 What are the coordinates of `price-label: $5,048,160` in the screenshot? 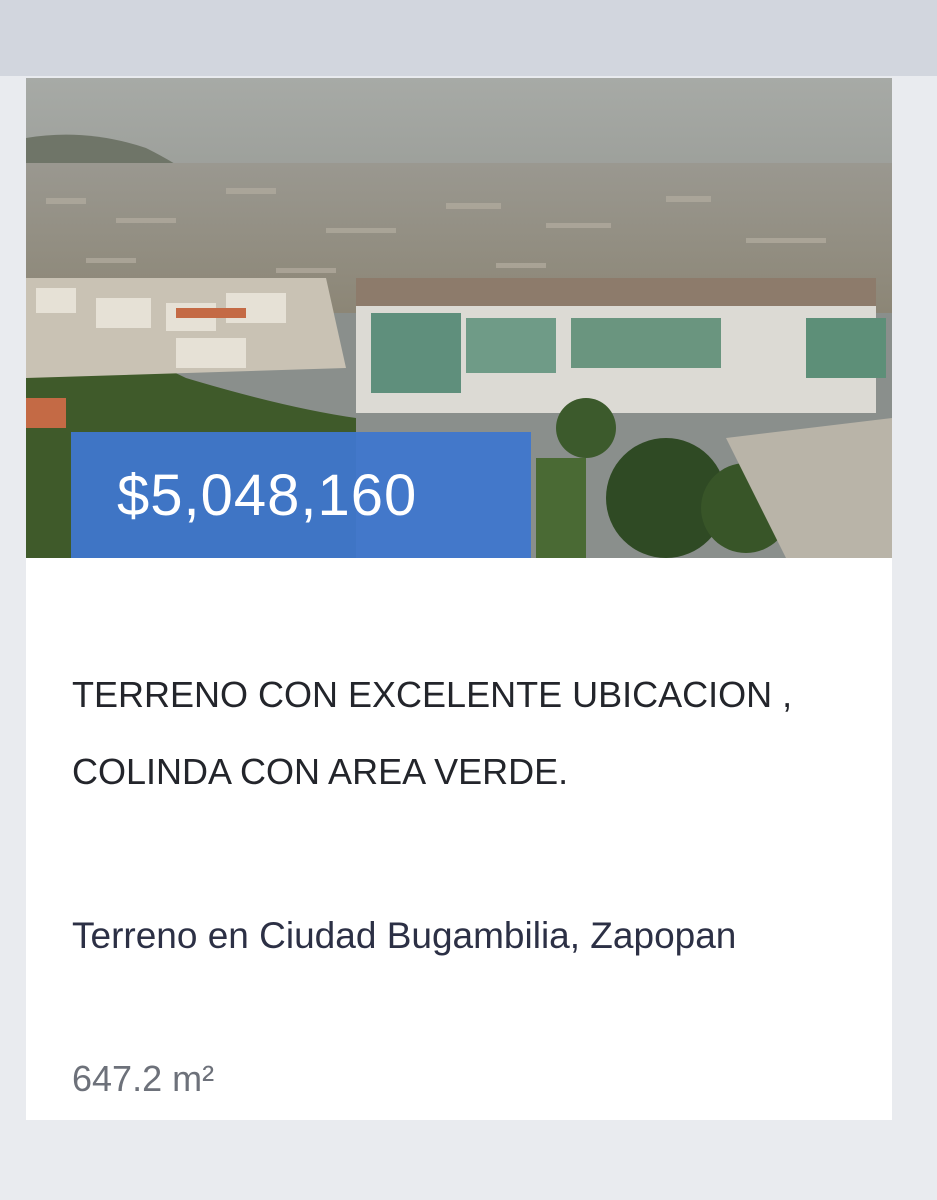 It's located at (267, 495).